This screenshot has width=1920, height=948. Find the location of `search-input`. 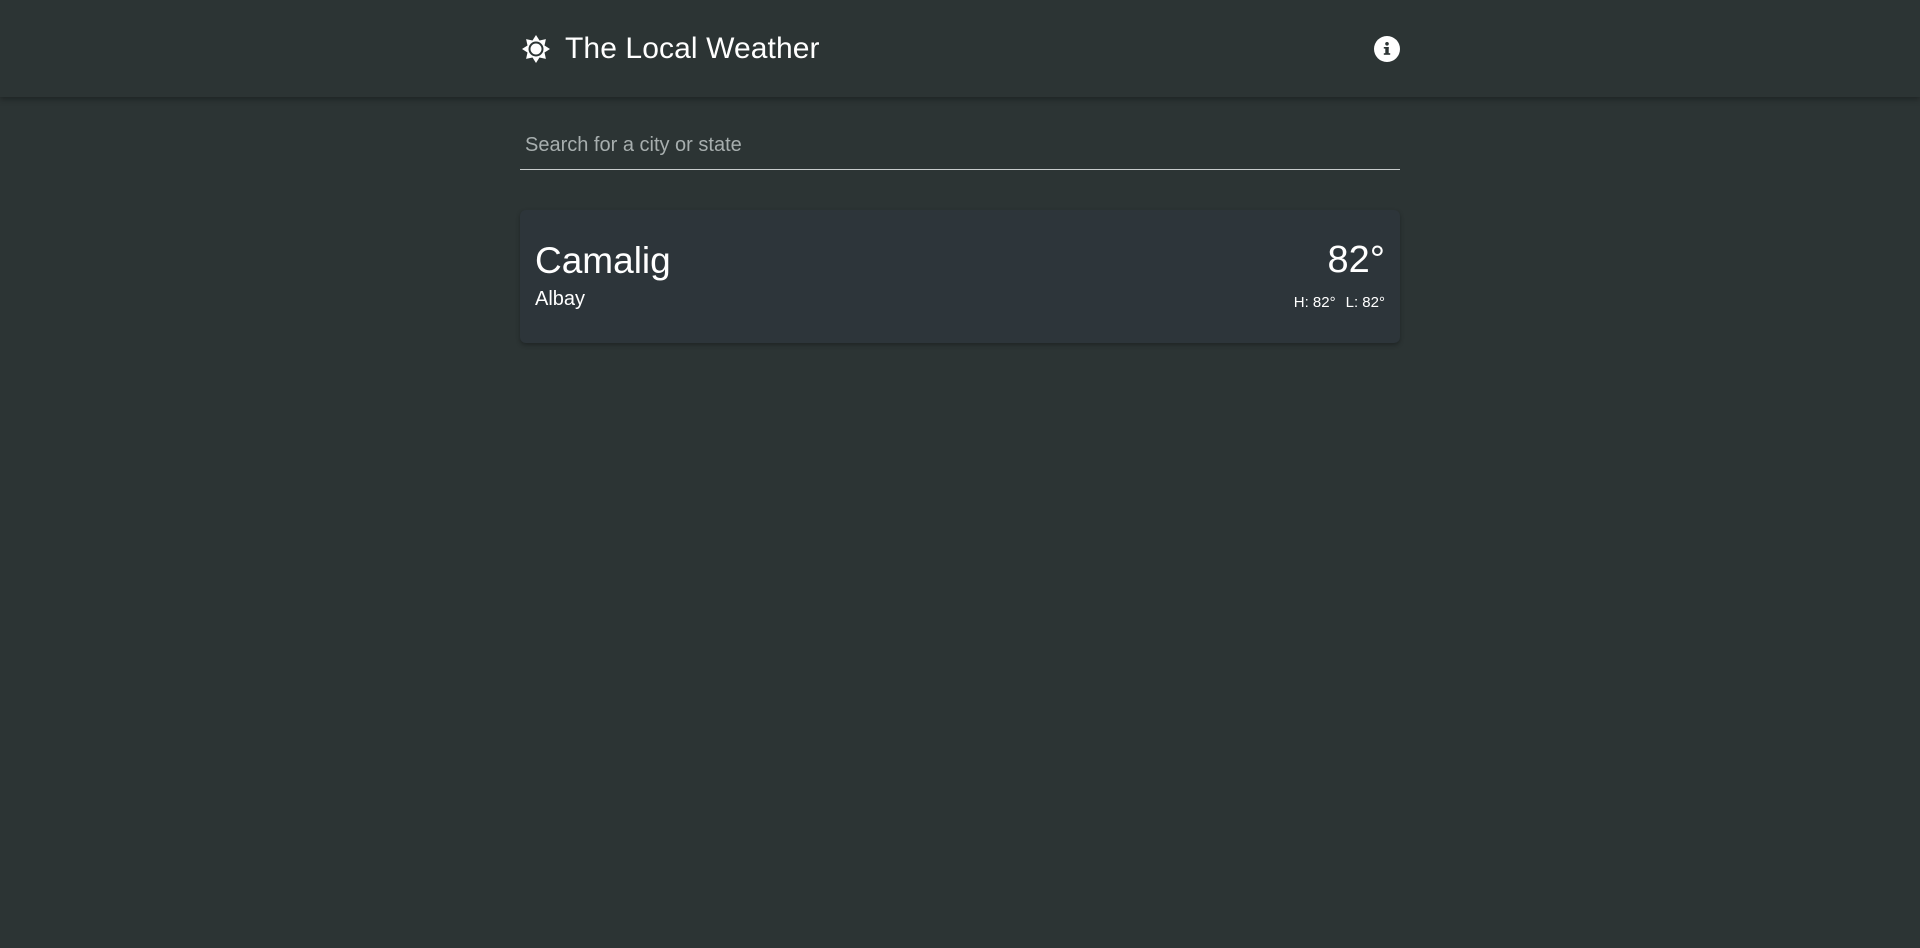

search-input is located at coordinates (960, 145).